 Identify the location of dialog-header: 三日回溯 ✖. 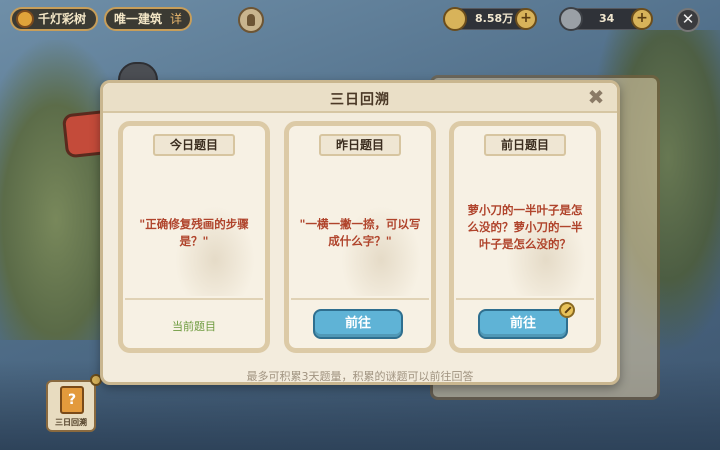
(360, 98).